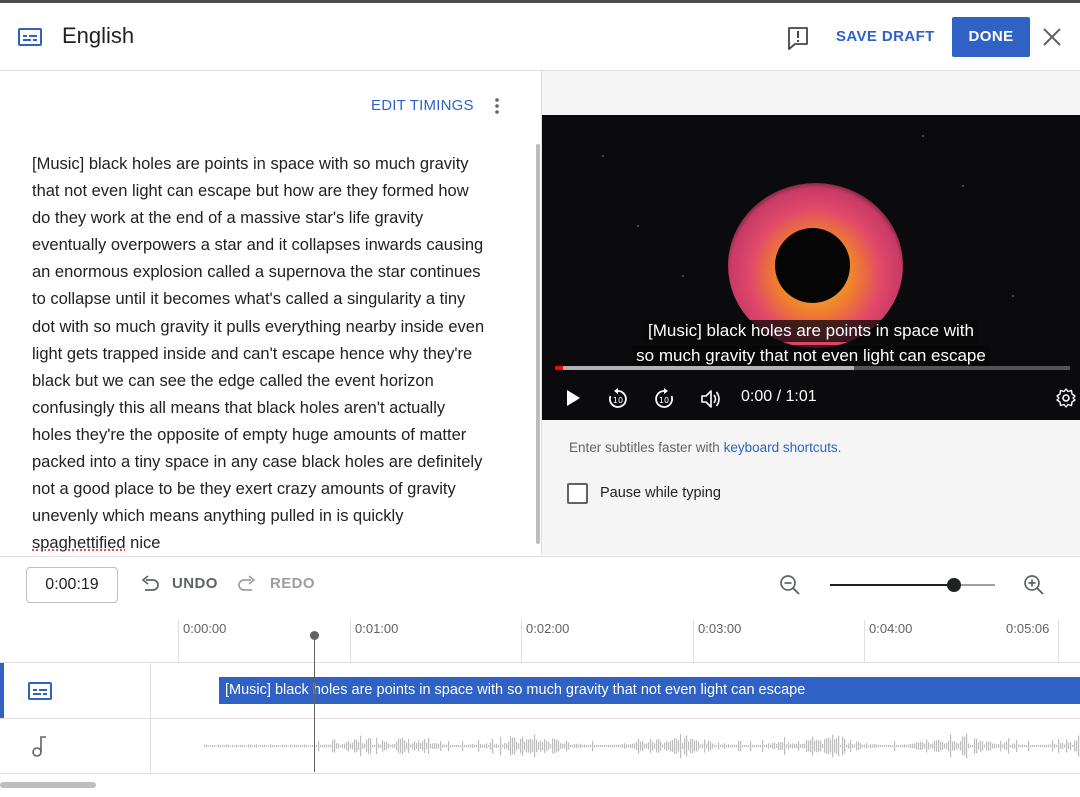 The width and height of the screenshot is (1080, 797). Describe the element at coordinates (912, 585) in the screenshot. I see `zoom-slider` at that location.